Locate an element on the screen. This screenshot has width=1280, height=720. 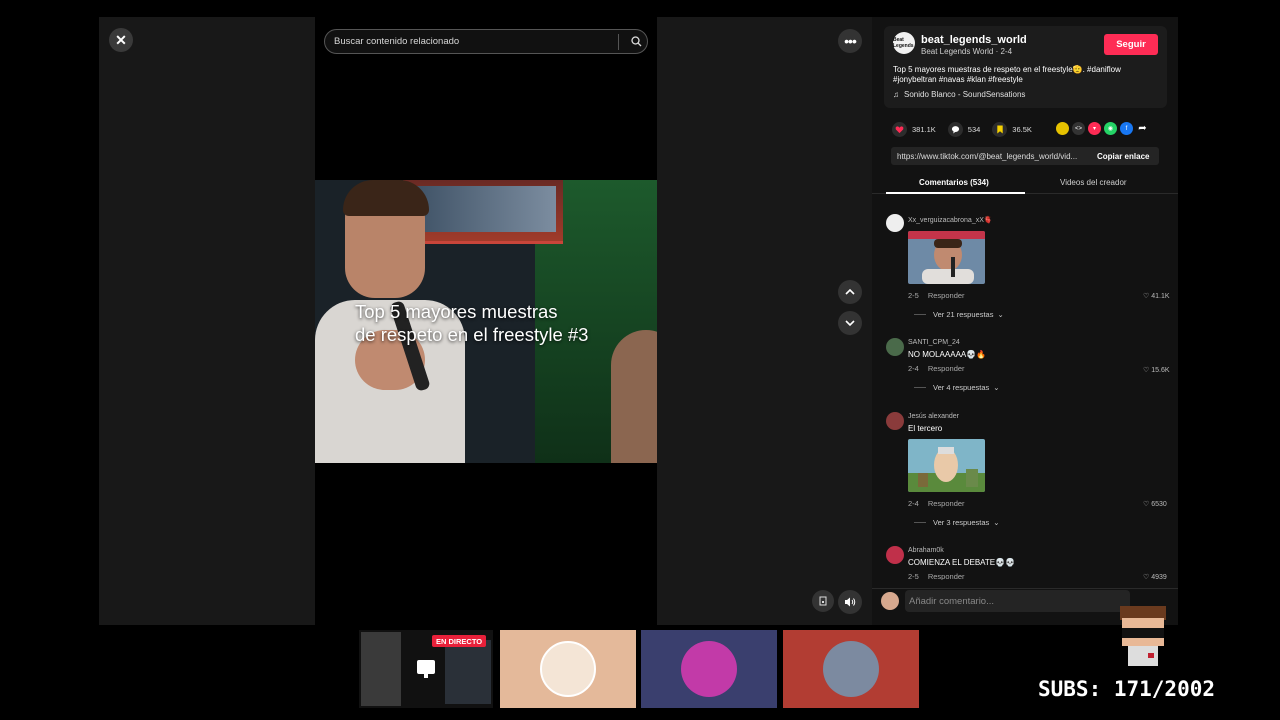
video-caption-line2: de respeto en el freestyle #3 is located at coordinates (472, 334).